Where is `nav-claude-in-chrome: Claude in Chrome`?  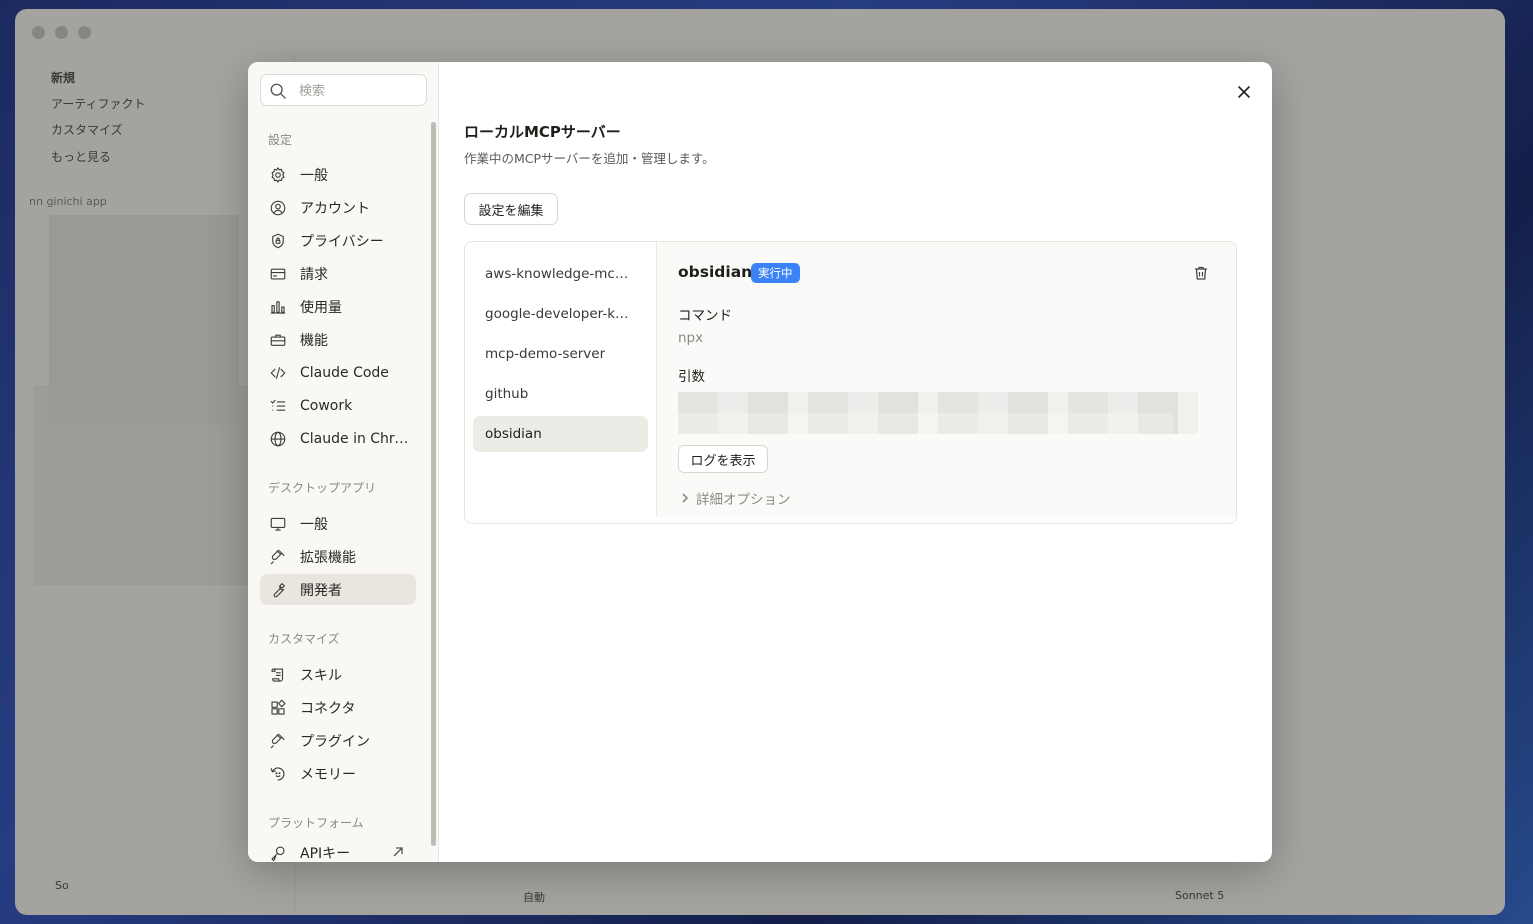 nav-claude-in-chrome: Claude in Chrome is located at coordinates (338, 438).